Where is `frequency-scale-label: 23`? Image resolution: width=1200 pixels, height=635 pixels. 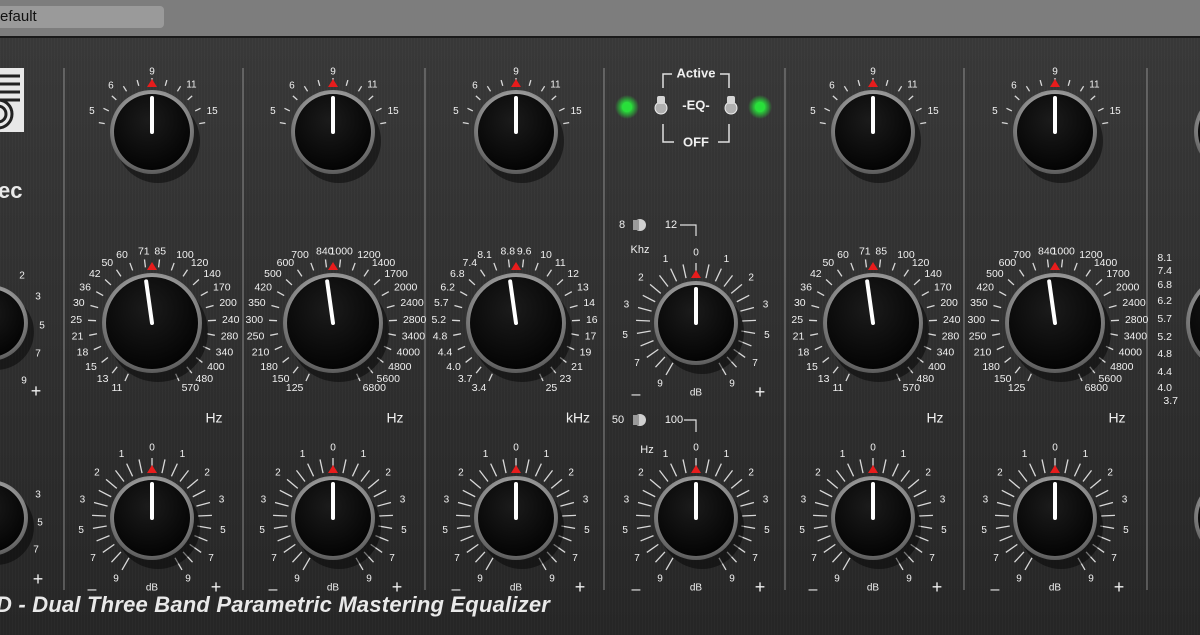 frequency-scale-label: 23 is located at coordinates (566, 379).